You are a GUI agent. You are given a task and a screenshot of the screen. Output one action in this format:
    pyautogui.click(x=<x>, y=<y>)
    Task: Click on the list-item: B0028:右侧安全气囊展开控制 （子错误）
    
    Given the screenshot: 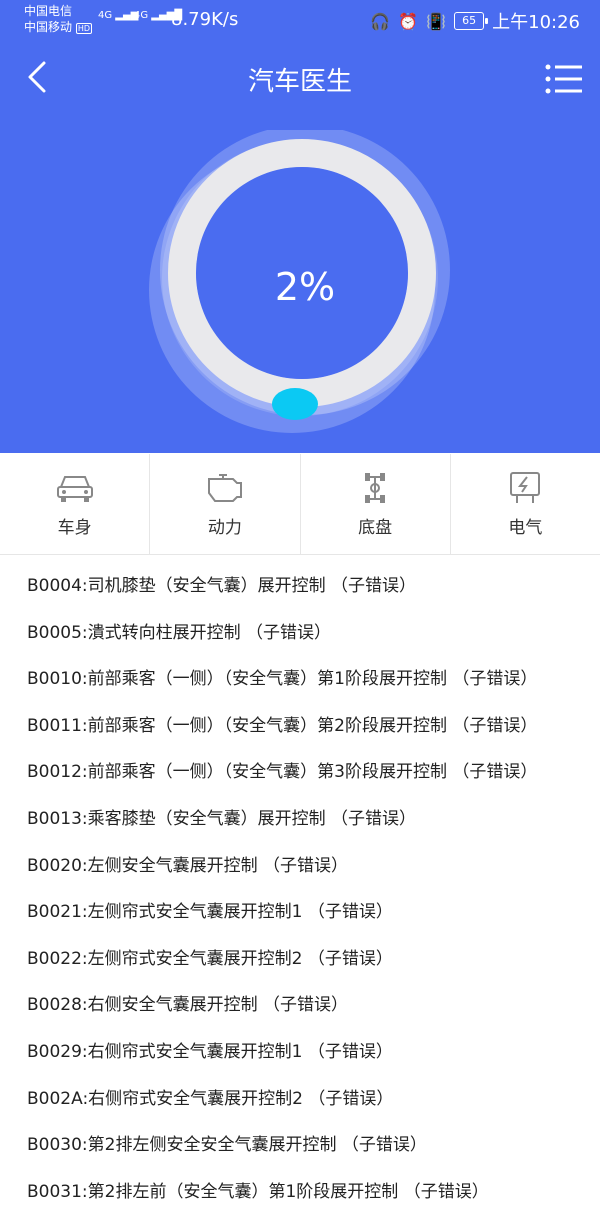 What is the action you would take?
    pyautogui.click(x=300, y=1005)
    